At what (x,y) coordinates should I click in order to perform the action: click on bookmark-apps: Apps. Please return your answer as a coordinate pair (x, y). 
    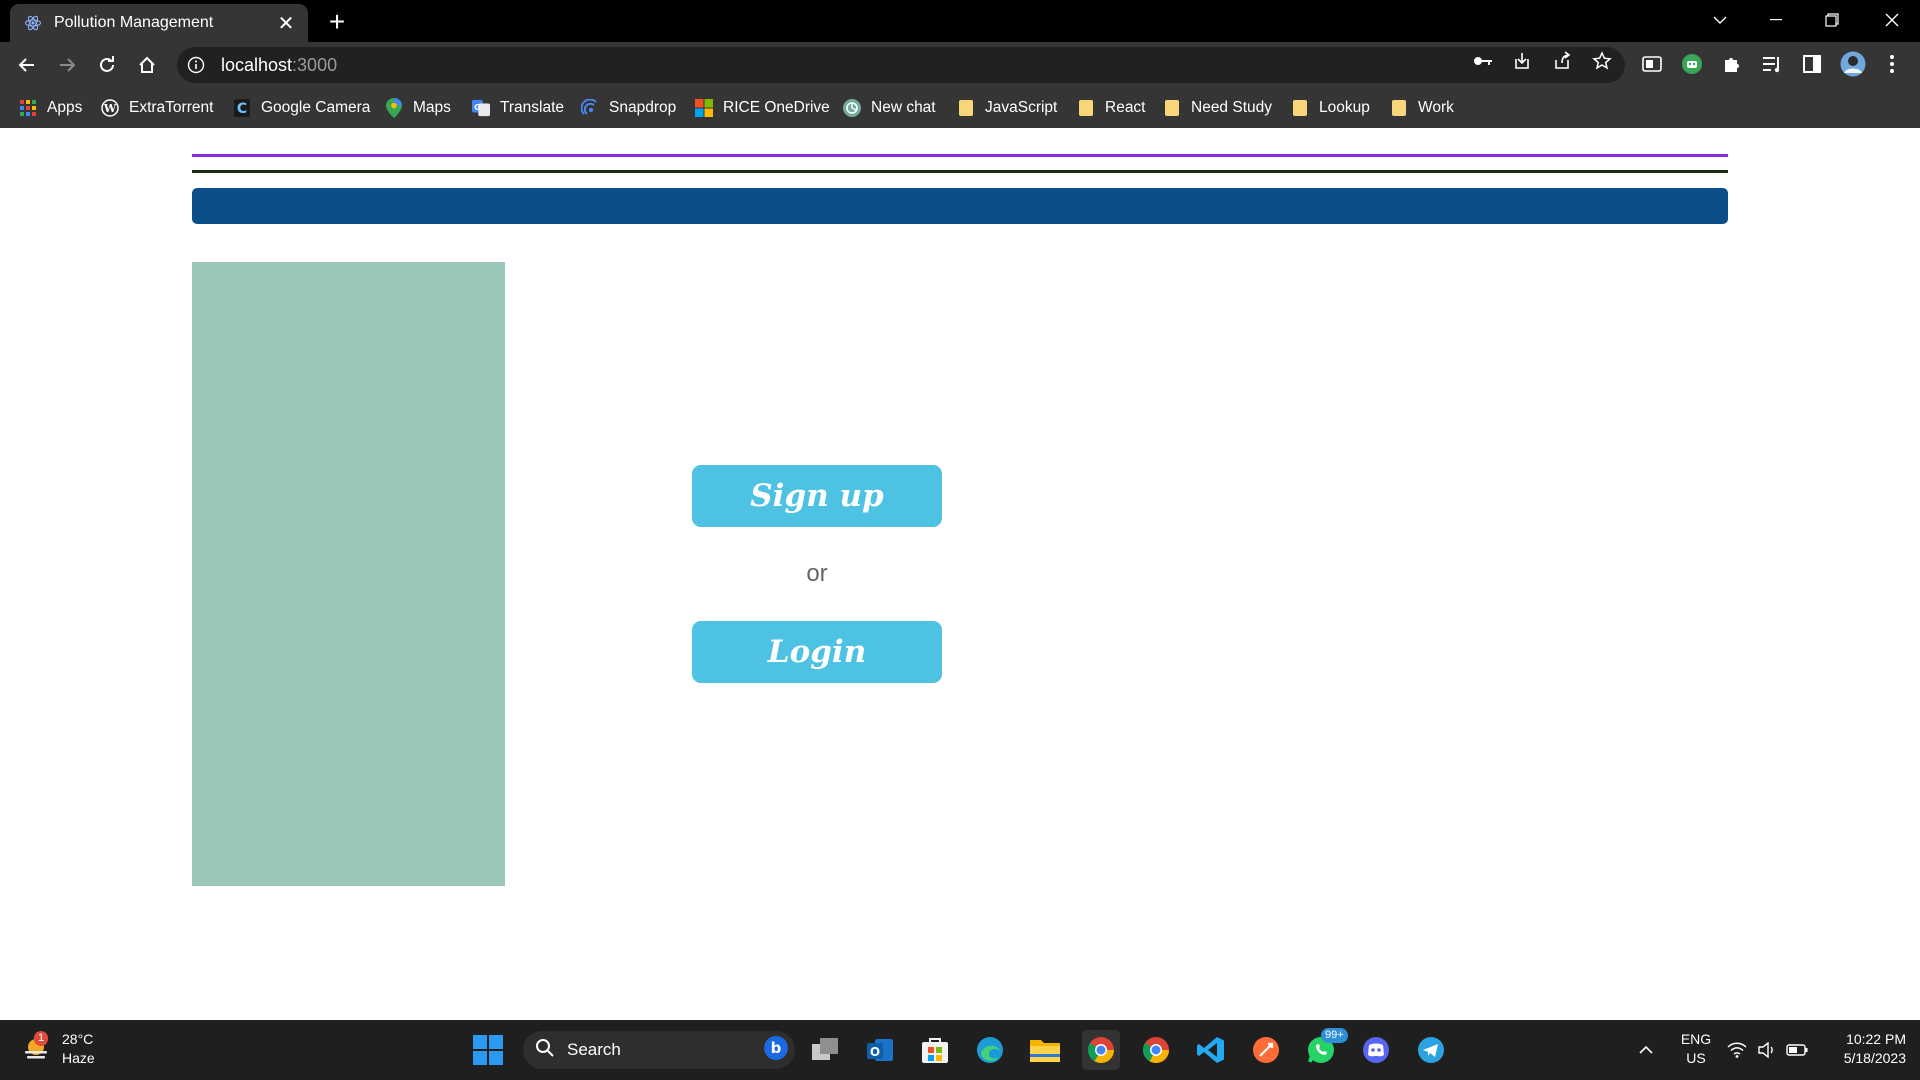
    Looking at the image, I should click on (50, 108).